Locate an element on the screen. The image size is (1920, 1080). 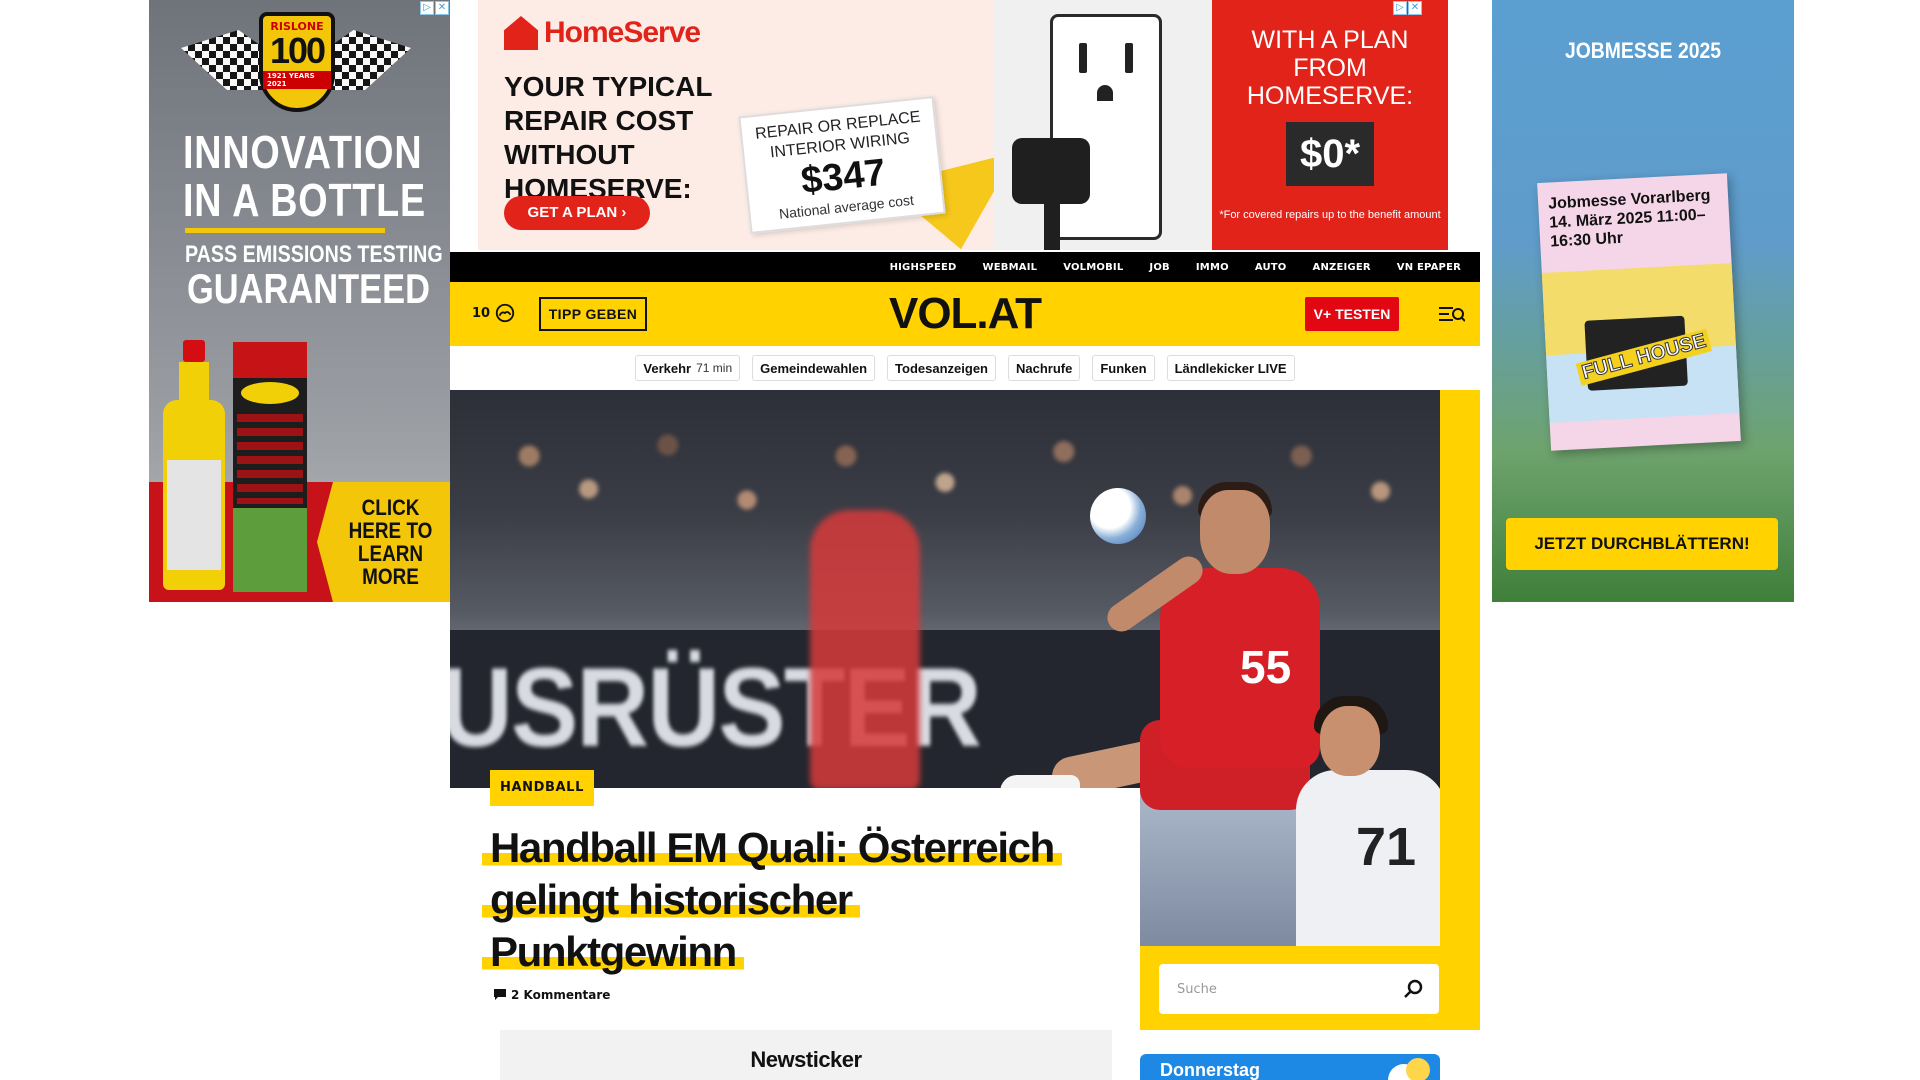
product-box is located at coordinates (270, 467).